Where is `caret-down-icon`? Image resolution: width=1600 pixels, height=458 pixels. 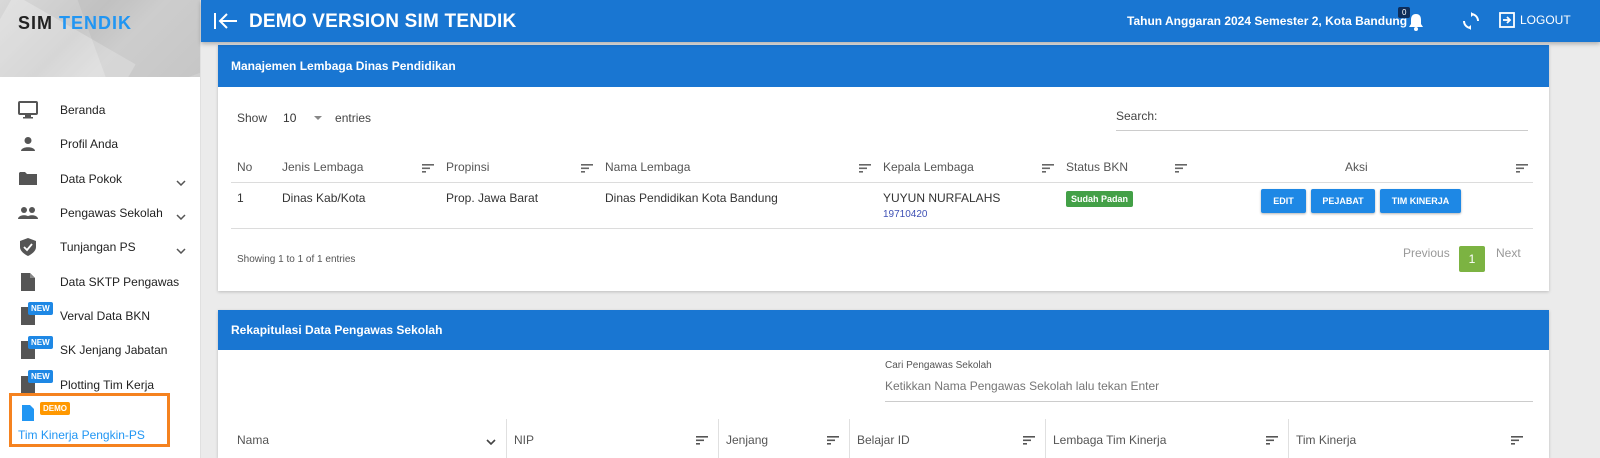 caret-down-icon is located at coordinates (318, 118).